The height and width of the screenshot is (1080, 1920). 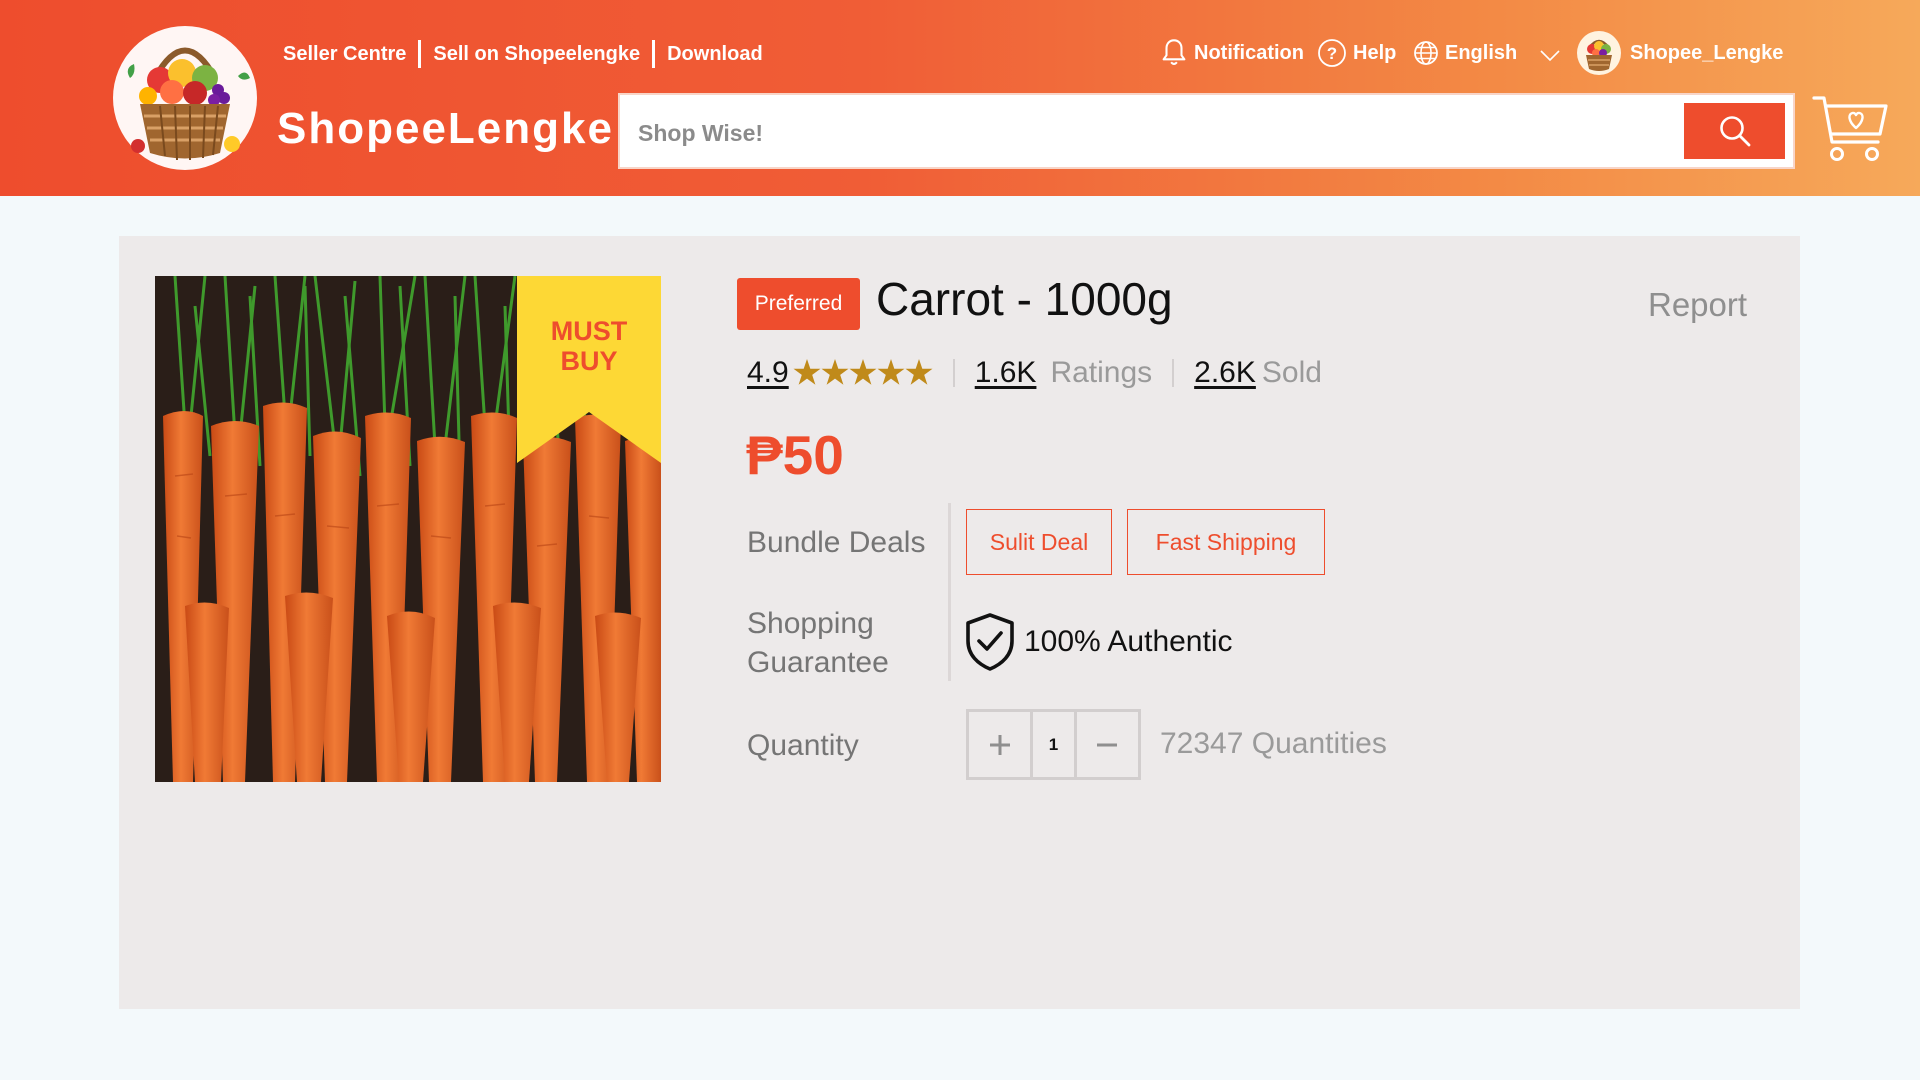 I want to click on help-item: ? Help, so click(x=1356, y=53).